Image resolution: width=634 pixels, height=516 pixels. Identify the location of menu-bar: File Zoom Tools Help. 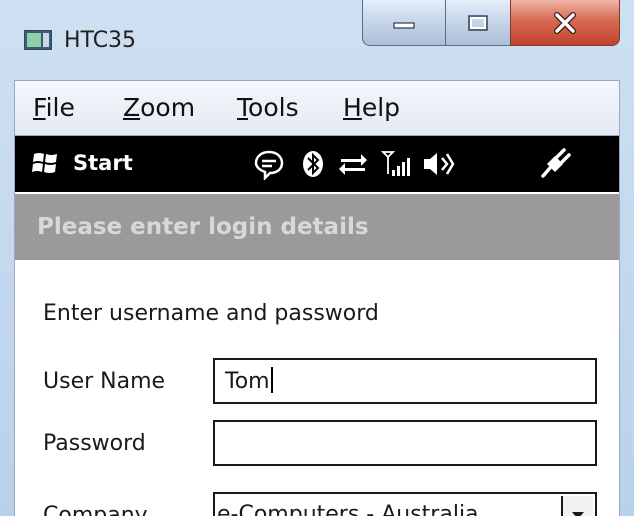
(317, 108).